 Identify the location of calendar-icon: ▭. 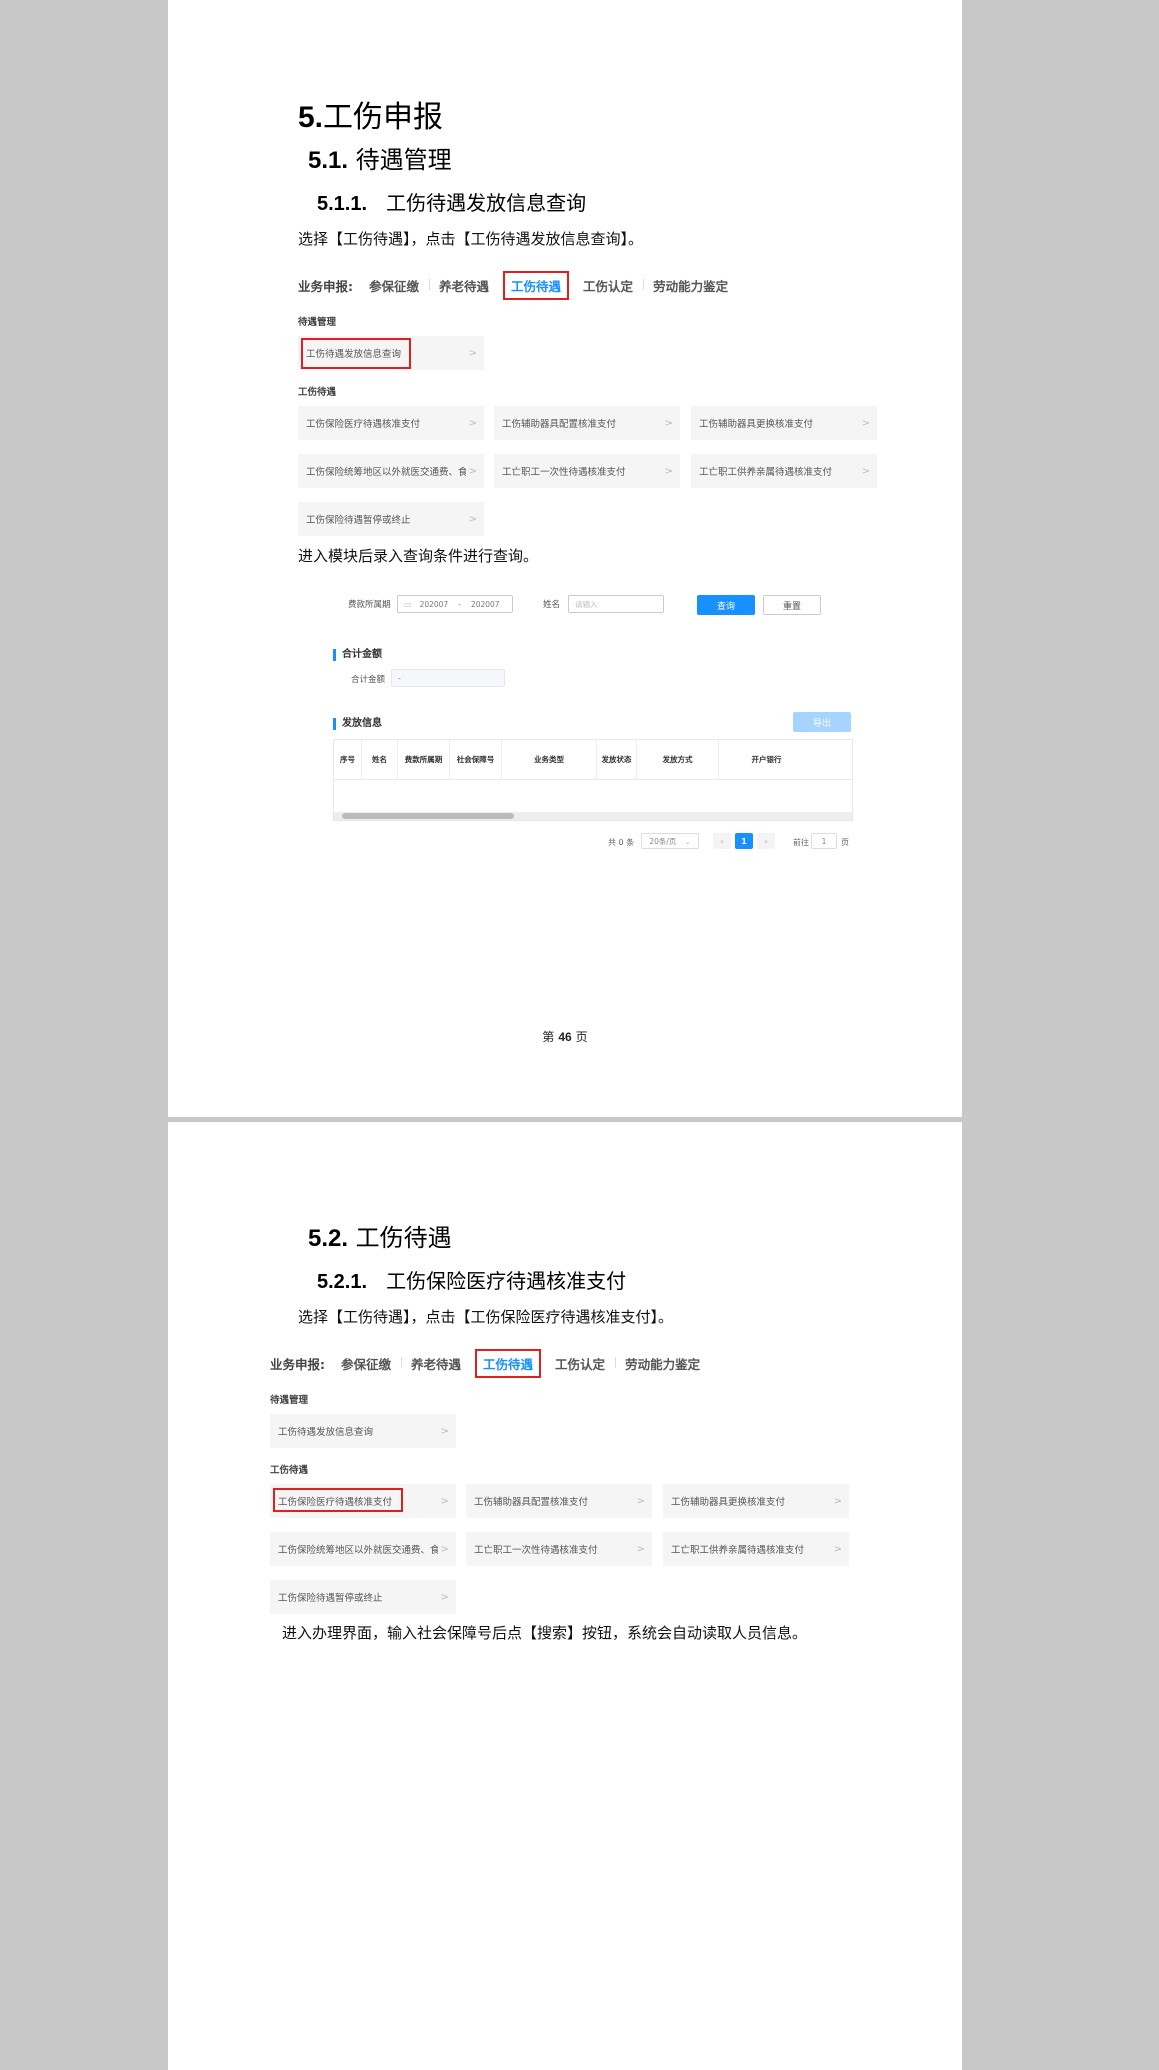
(408, 604).